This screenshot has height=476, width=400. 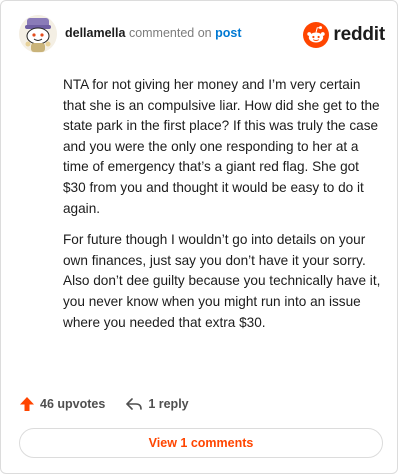 I want to click on comment-byline: dellamella commented on post, so click(x=153, y=33).